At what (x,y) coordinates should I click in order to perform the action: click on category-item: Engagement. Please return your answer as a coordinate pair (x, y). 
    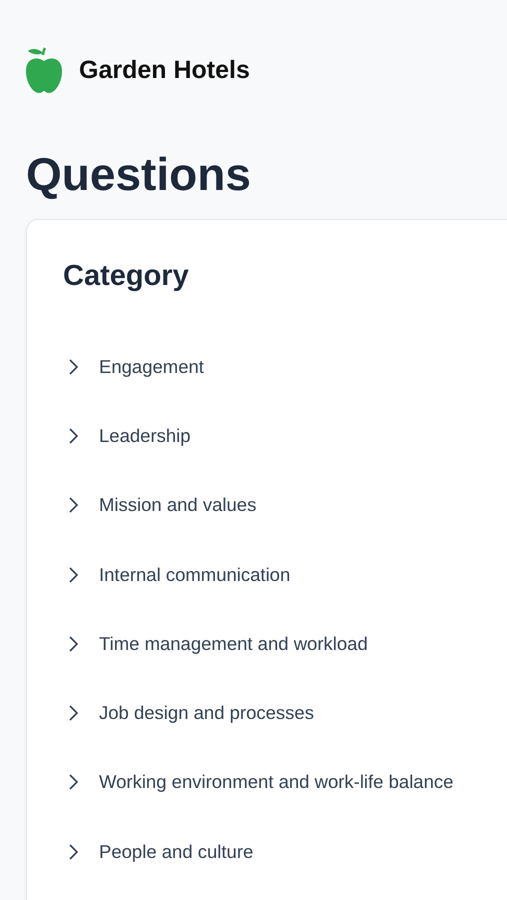
    Looking at the image, I should click on (133, 367).